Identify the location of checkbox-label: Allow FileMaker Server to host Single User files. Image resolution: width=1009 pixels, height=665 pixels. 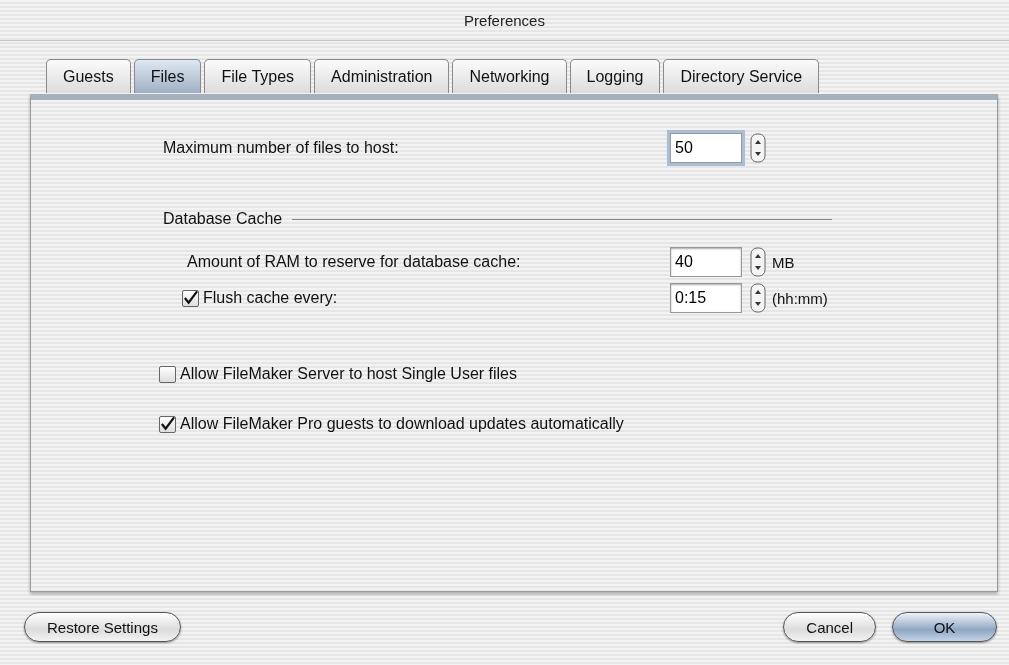
(348, 374).